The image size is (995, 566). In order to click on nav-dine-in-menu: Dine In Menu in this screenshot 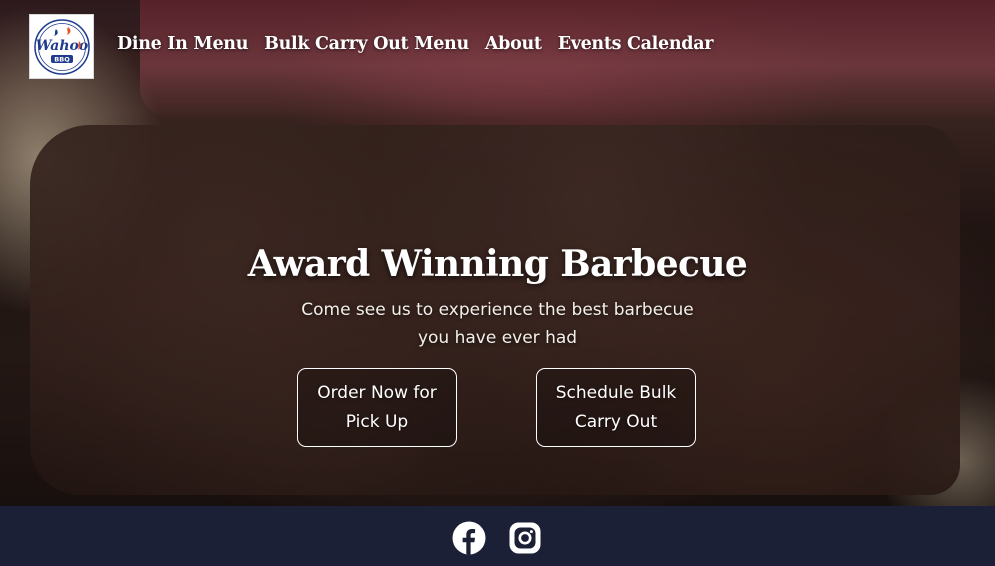, I will do `click(182, 44)`.